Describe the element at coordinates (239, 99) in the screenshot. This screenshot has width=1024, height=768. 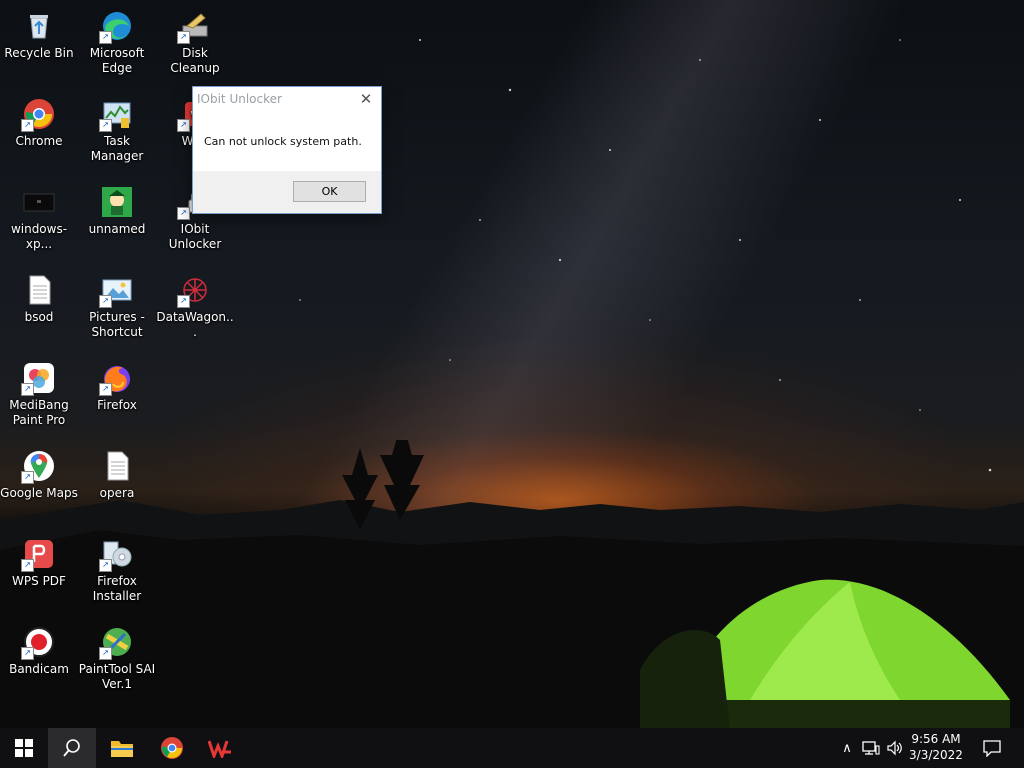
I see `dialog-title: IObit Unlocker` at that location.